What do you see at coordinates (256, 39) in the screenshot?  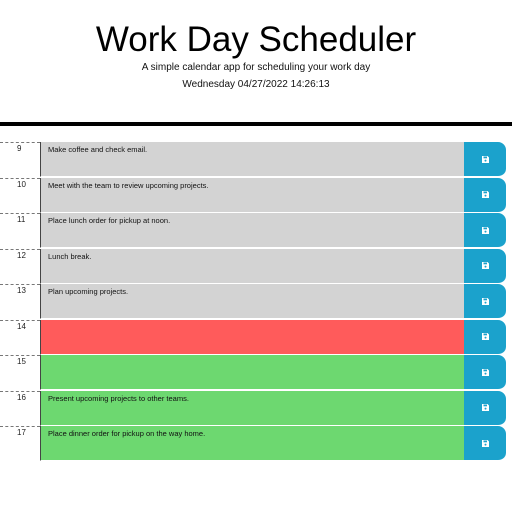 I see `page-title: Work Day Scheduler` at bounding box center [256, 39].